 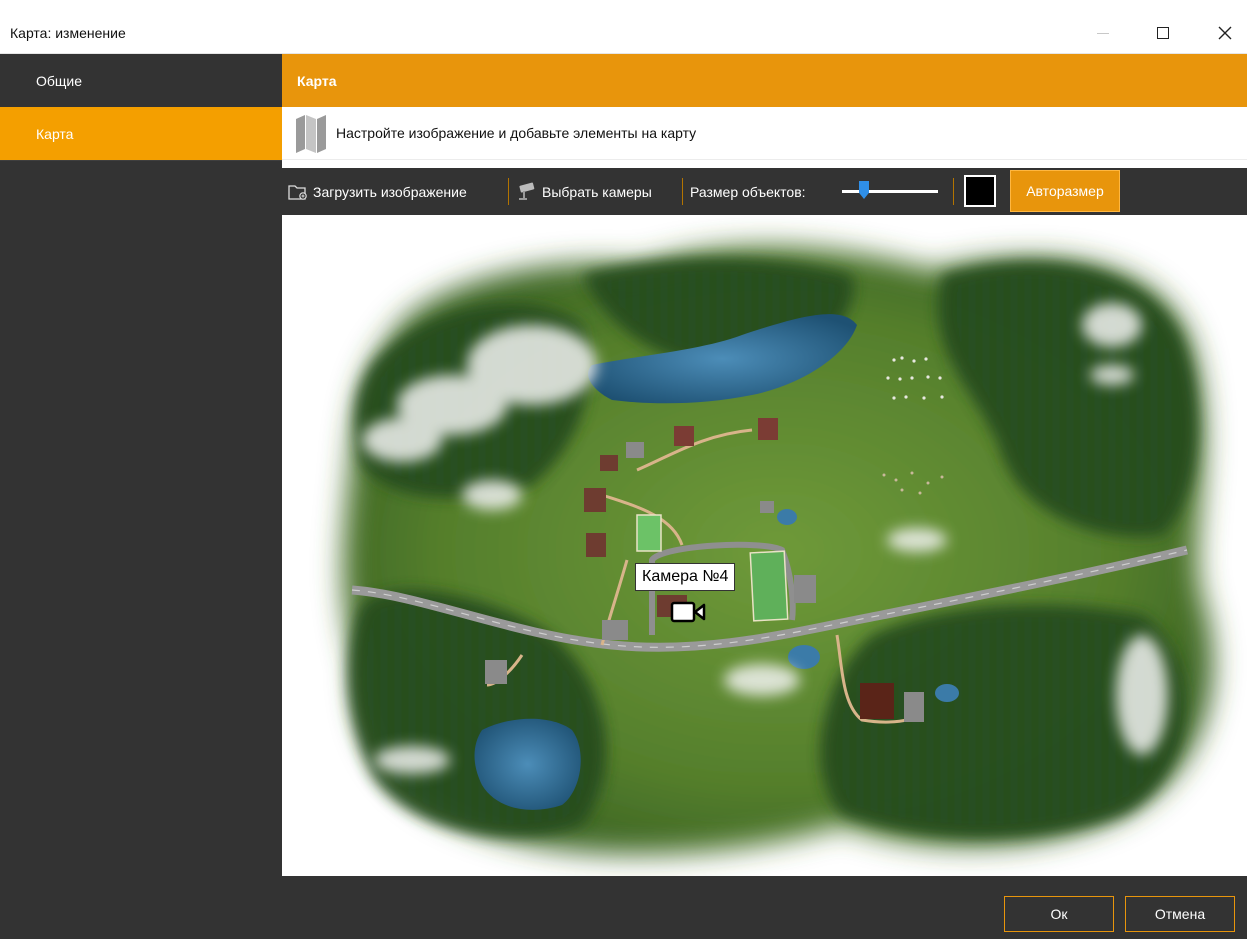 I want to click on sidebar-item-map: Карта, so click(x=141, y=133).